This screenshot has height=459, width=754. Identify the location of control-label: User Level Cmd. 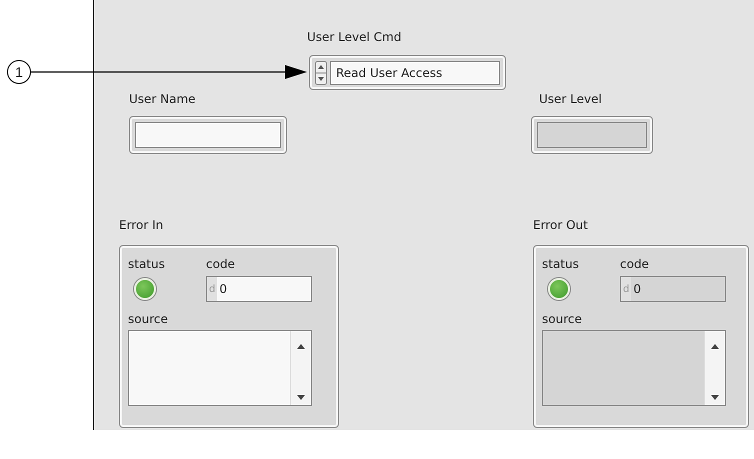
(354, 37).